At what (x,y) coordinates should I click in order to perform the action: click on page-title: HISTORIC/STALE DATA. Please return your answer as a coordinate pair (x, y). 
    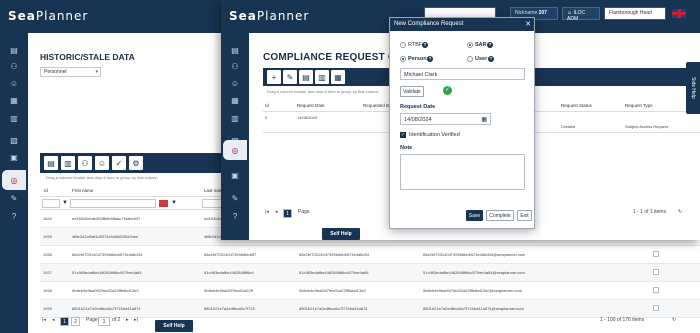
    Looking at the image, I should click on (87, 57).